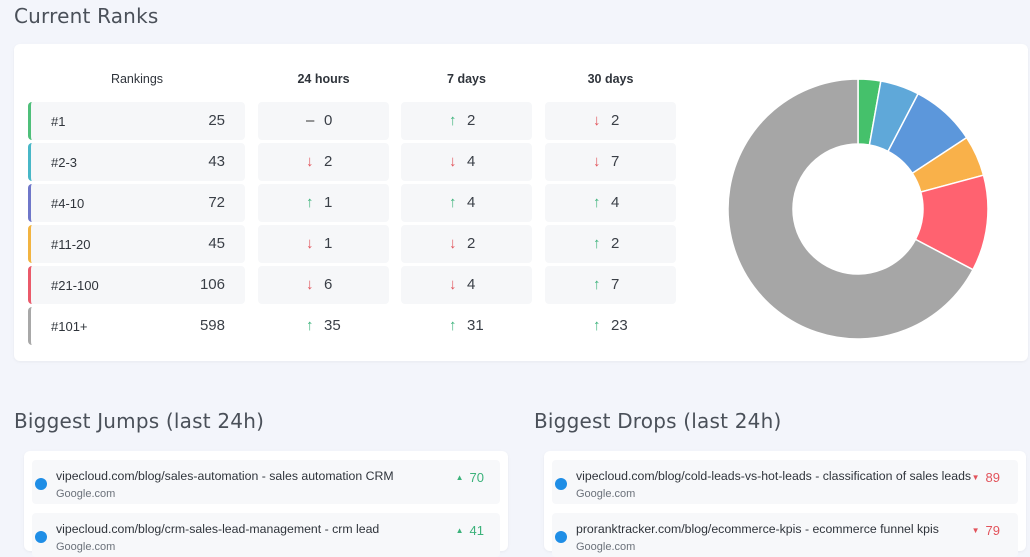  Describe the element at coordinates (466, 326) in the screenshot. I see `change-7d-cell: ↑ 31` at that location.